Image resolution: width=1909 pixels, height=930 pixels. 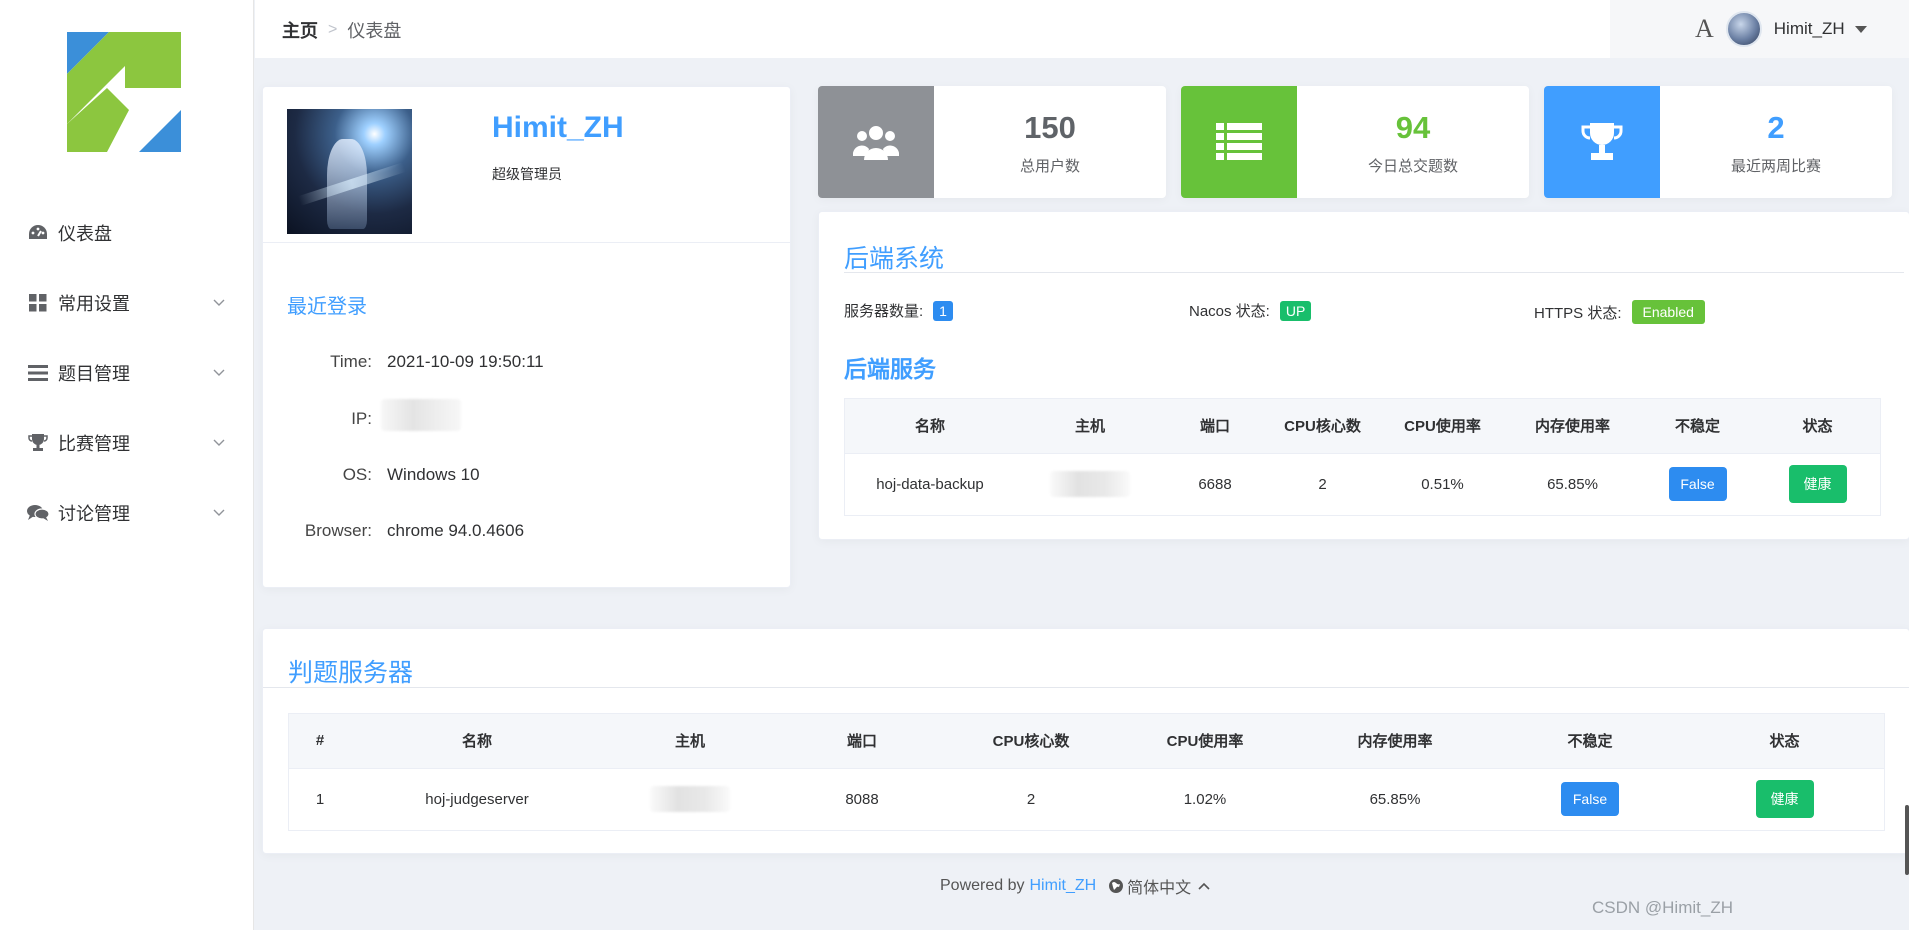 What do you see at coordinates (1082, 29) in the screenshot?
I see `top-header: 主页 > 仪表盘 A Himit_ZH` at bounding box center [1082, 29].